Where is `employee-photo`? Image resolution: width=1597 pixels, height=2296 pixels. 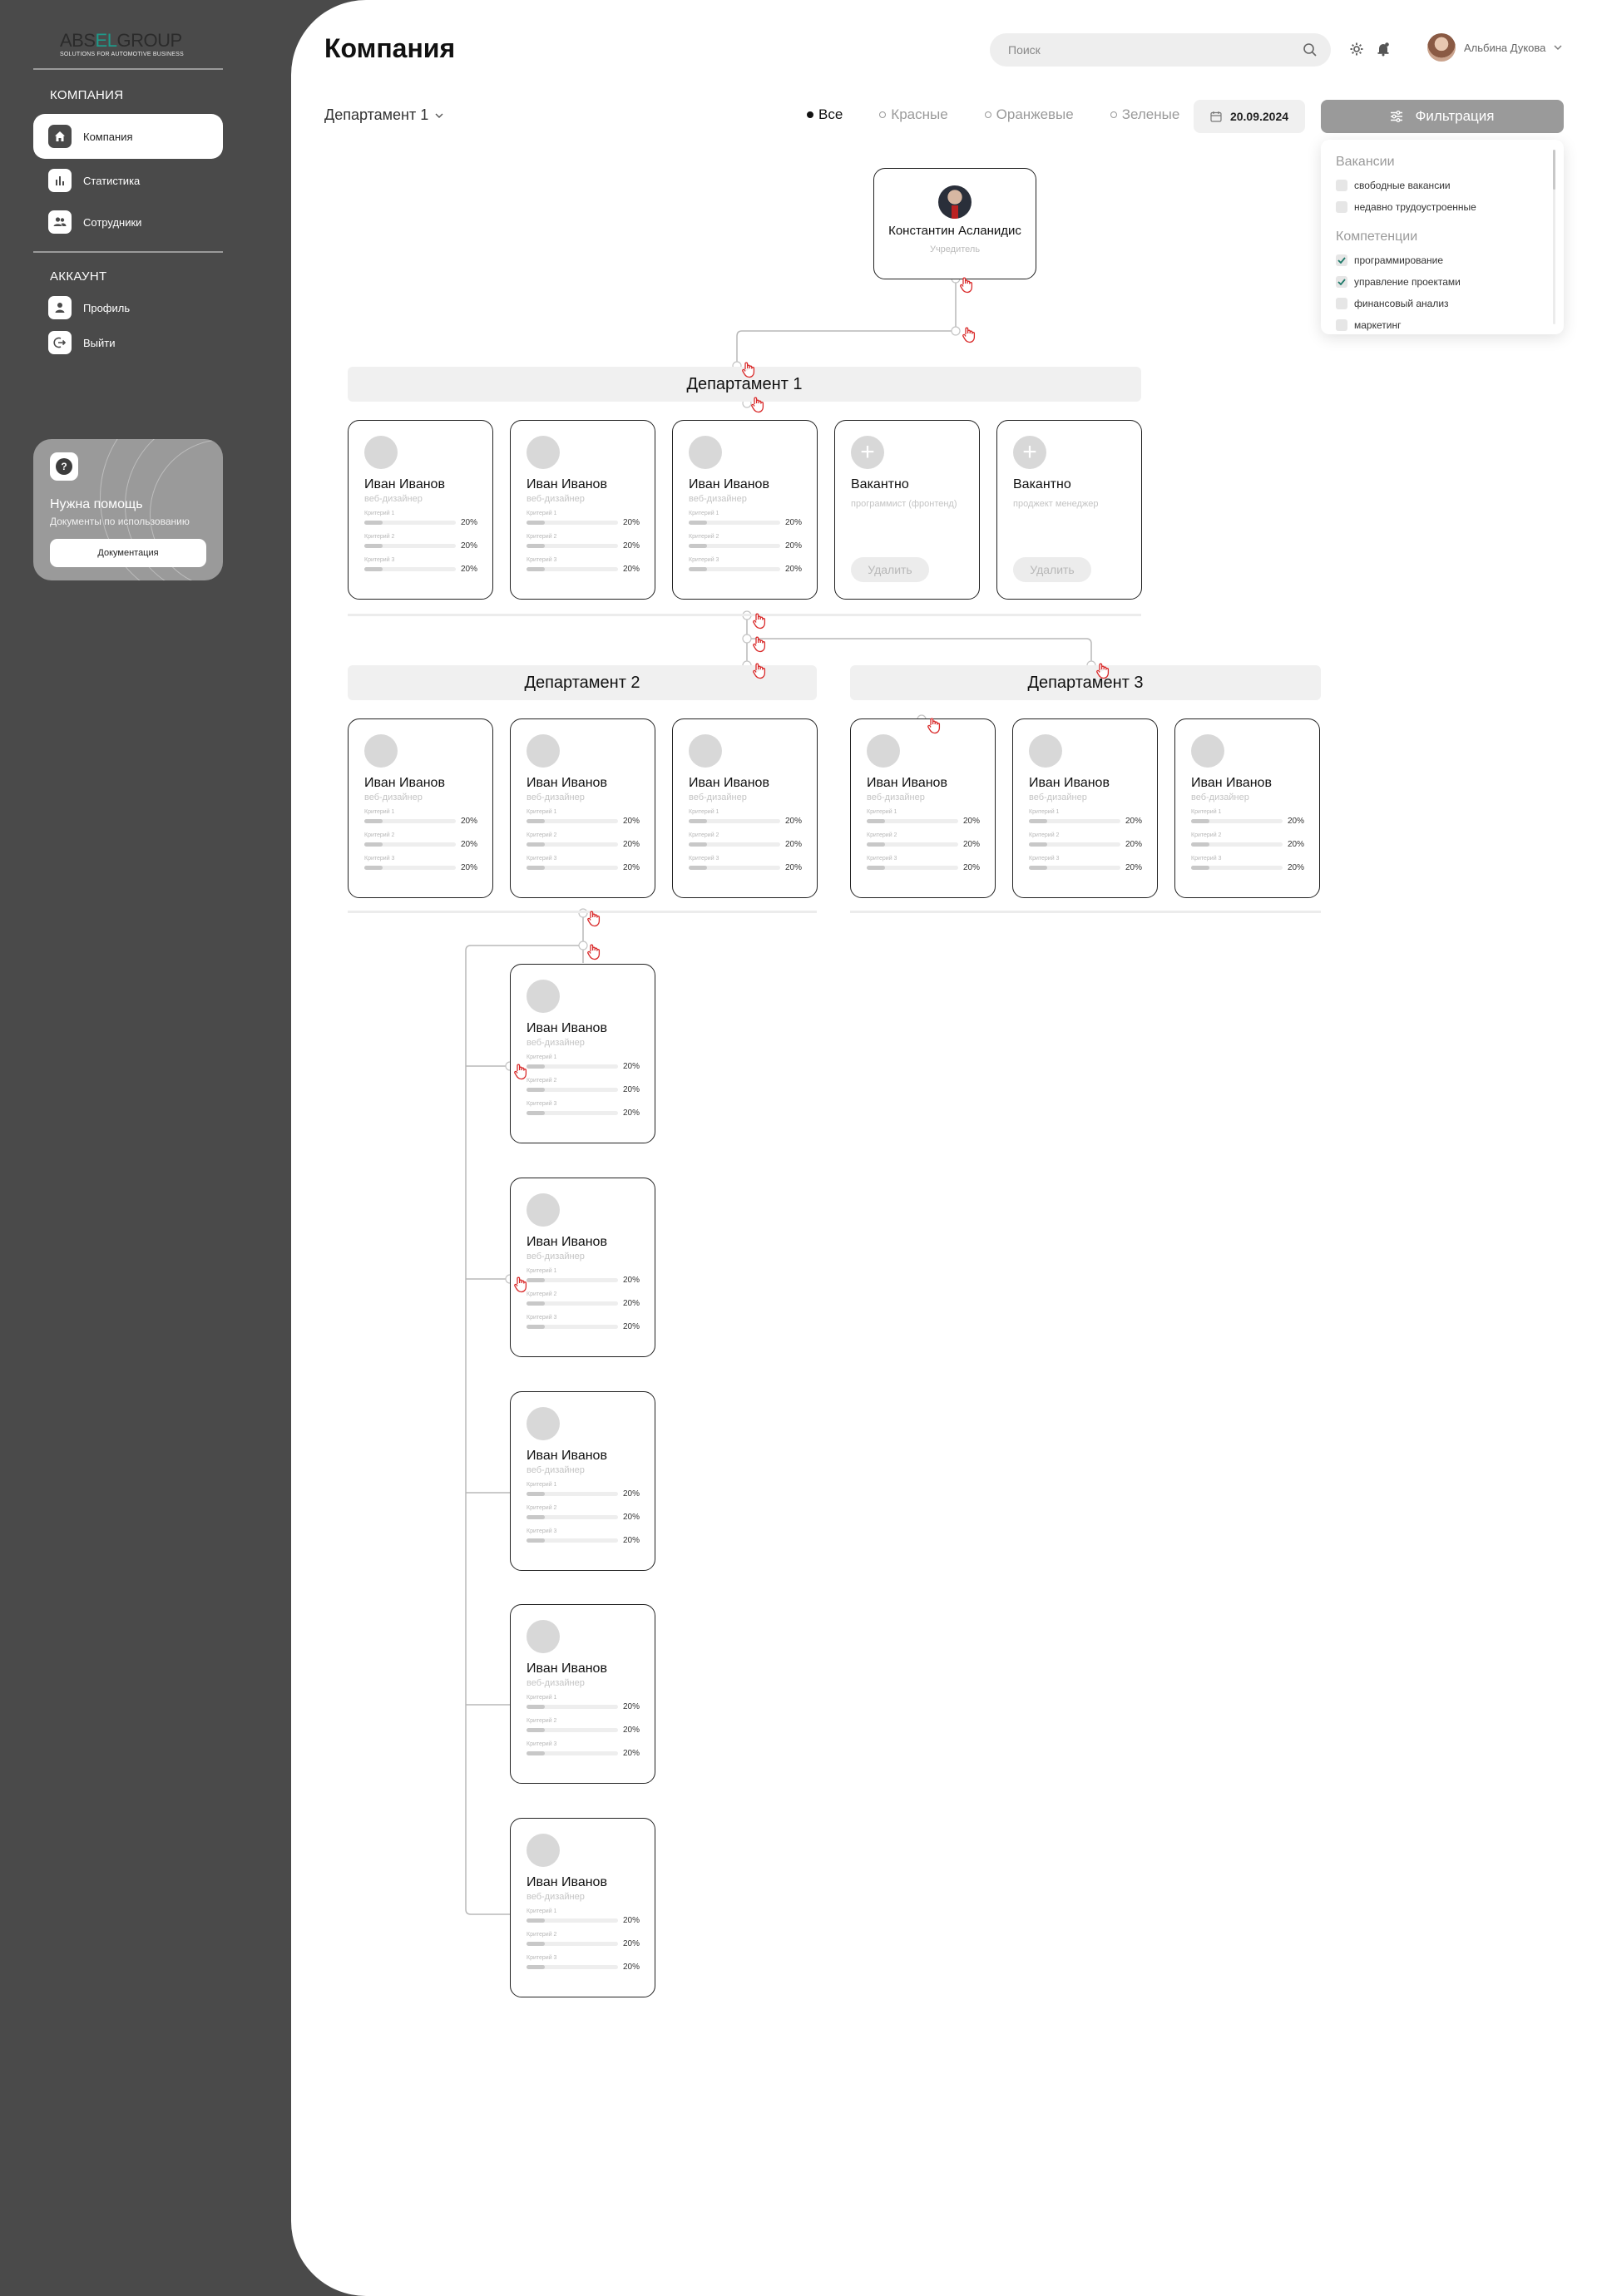 employee-photo is located at coordinates (883, 751).